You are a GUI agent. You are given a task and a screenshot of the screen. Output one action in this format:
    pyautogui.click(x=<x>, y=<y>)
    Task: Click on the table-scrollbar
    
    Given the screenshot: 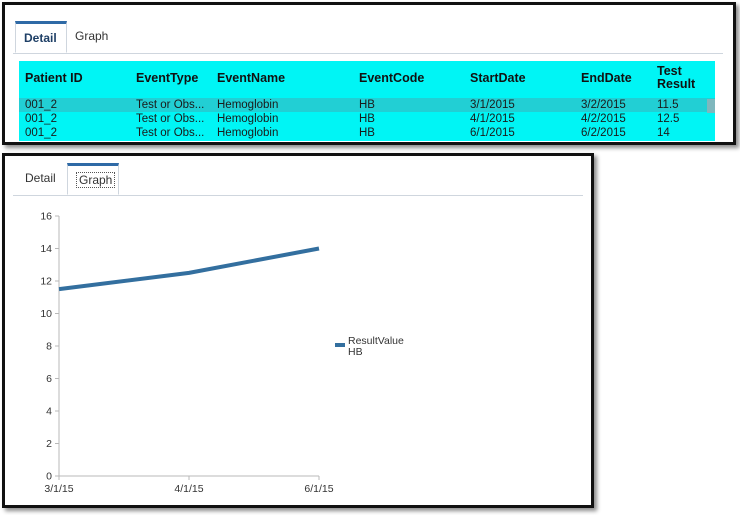 What is the action you would take?
    pyautogui.click(x=711, y=106)
    